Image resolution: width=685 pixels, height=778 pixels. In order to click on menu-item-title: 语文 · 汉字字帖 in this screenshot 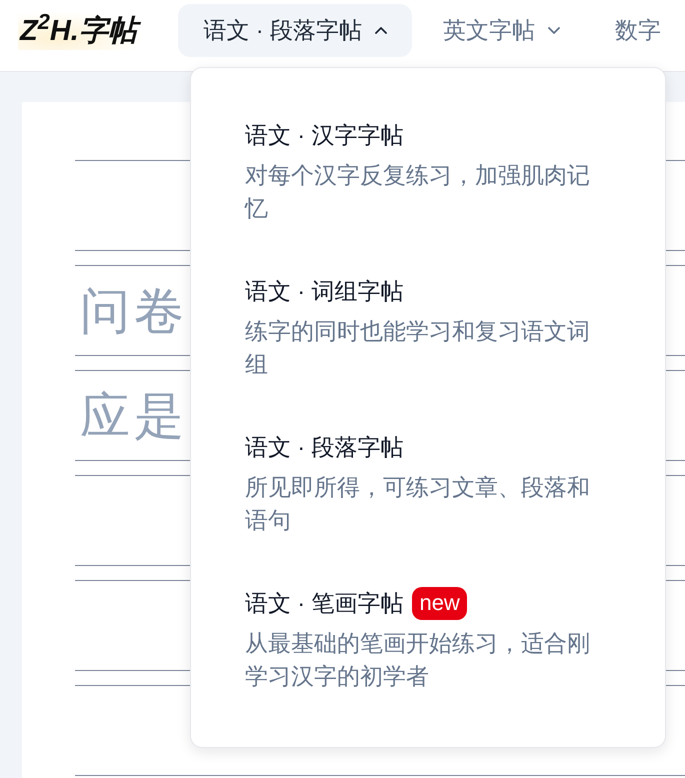, I will do `click(324, 135)`.